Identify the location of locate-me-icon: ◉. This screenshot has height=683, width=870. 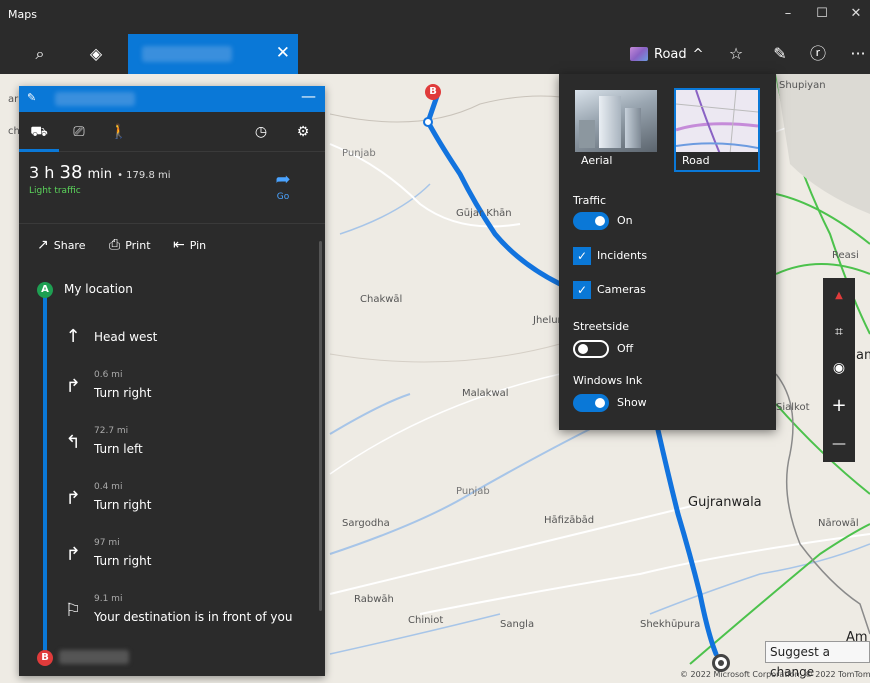
(839, 368).